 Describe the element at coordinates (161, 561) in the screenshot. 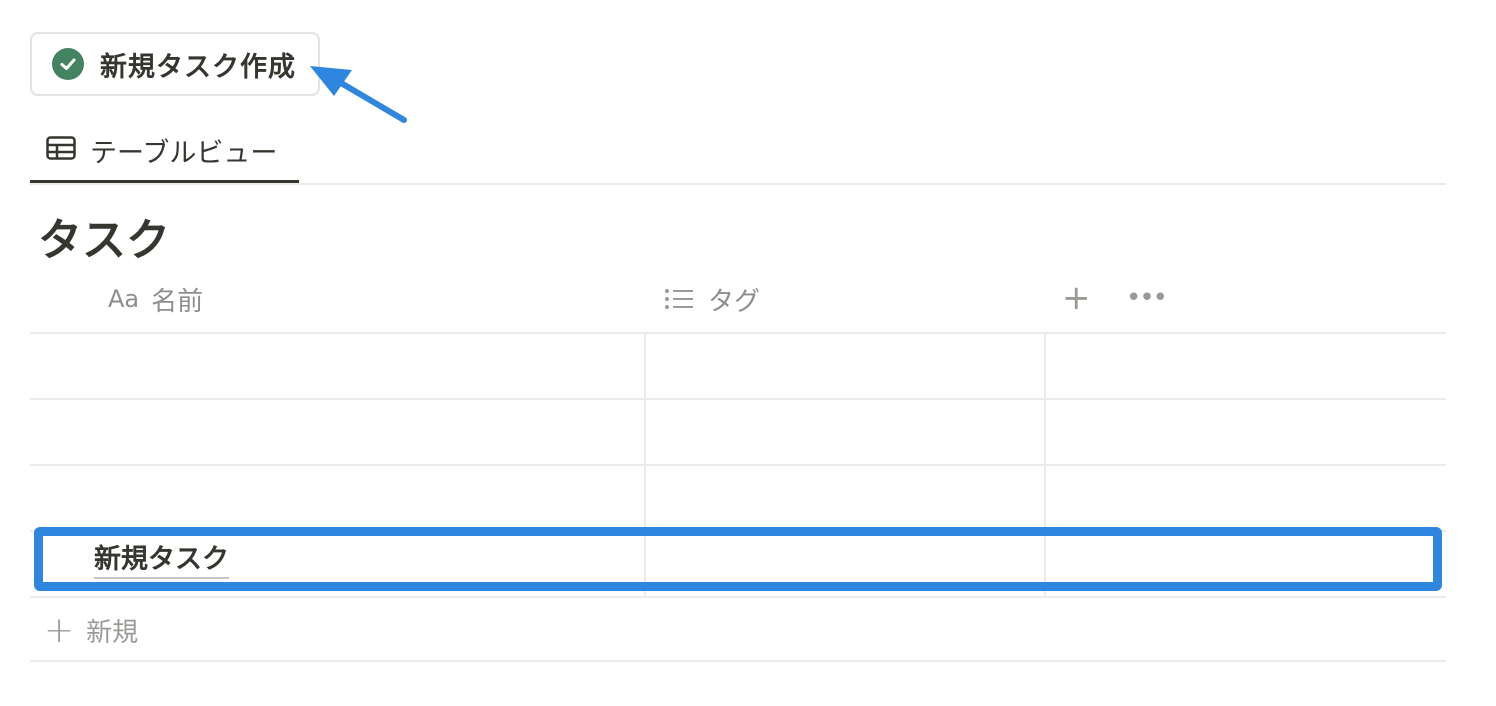

I see `row-name-cell: 新規タスク` at that location.